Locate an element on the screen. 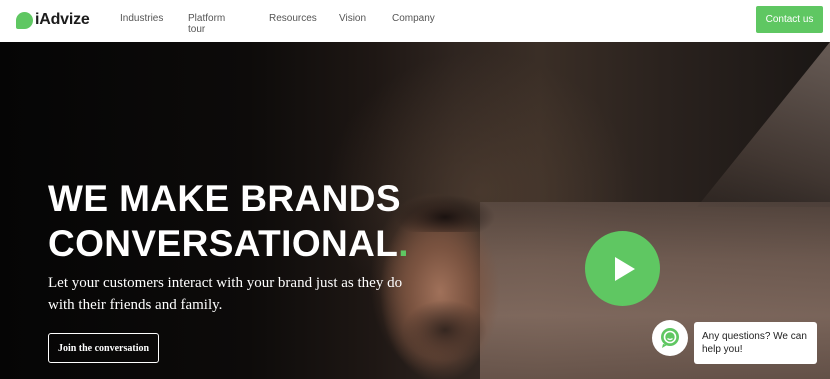 Image resolution: width=830 pixels, height=379 pixels. nav-item-company: Company is located at coordinates (413, 18).